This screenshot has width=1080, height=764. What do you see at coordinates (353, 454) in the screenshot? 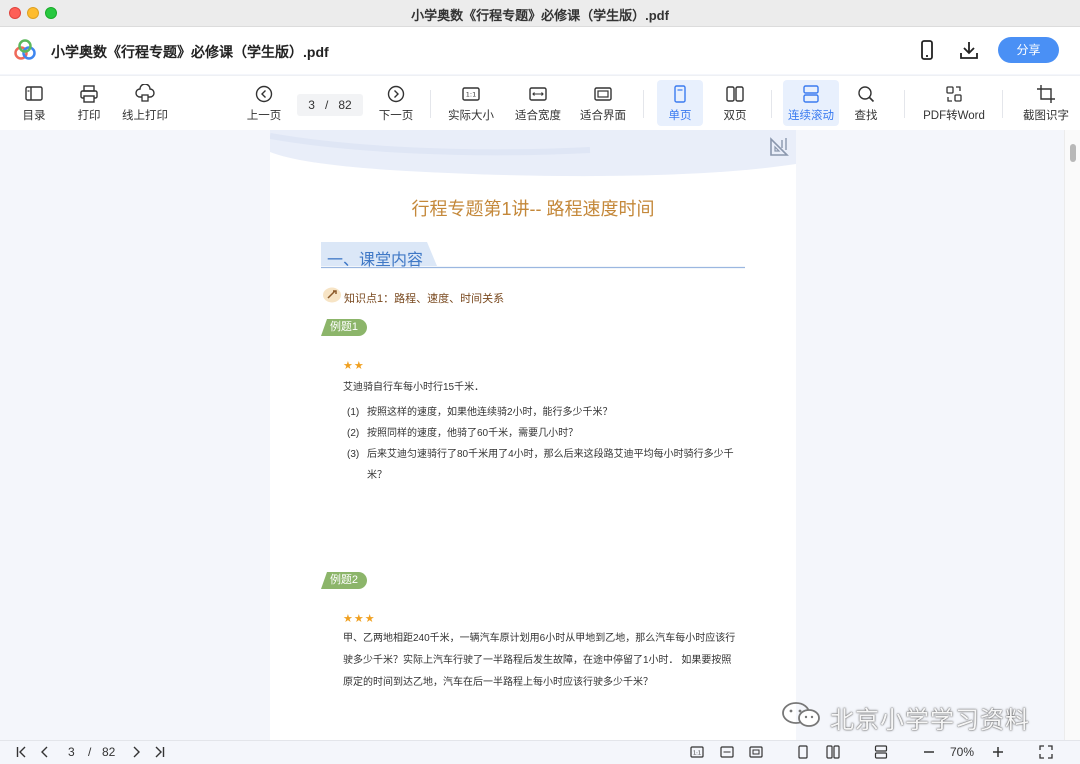
I see `item-number: (3)` at bounding box center [353, 454].